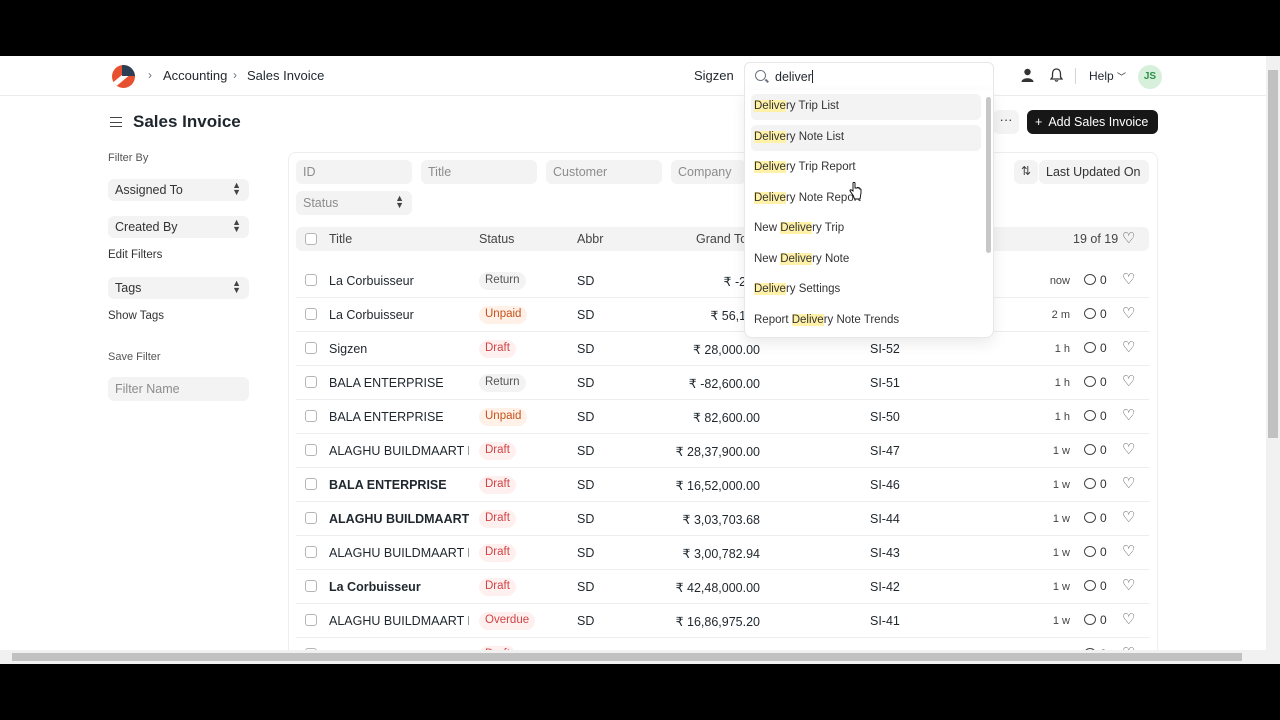  Describe the element at coordinates (866, 137) in the screenshot. I see `search-result-item: Delivery Note List` at that location.